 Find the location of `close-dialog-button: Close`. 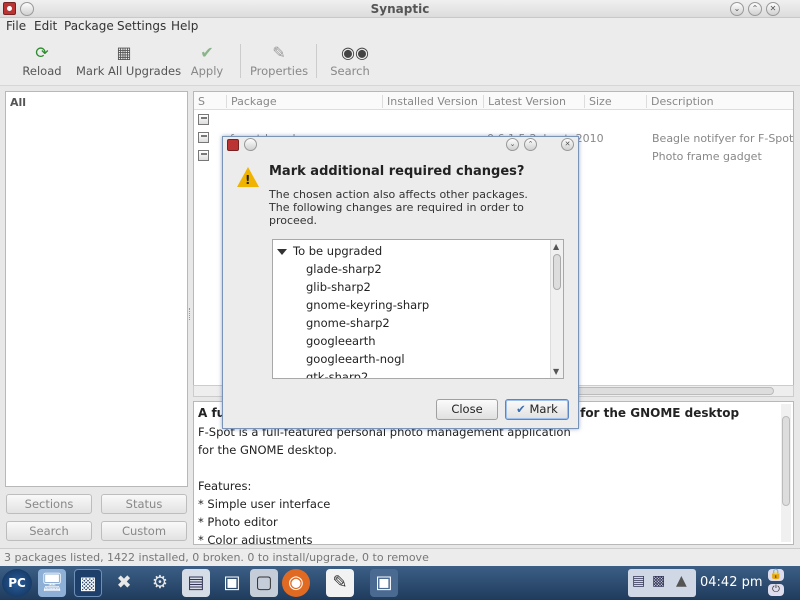

close-dialog-button: Close is located at coordinates (467, 409).